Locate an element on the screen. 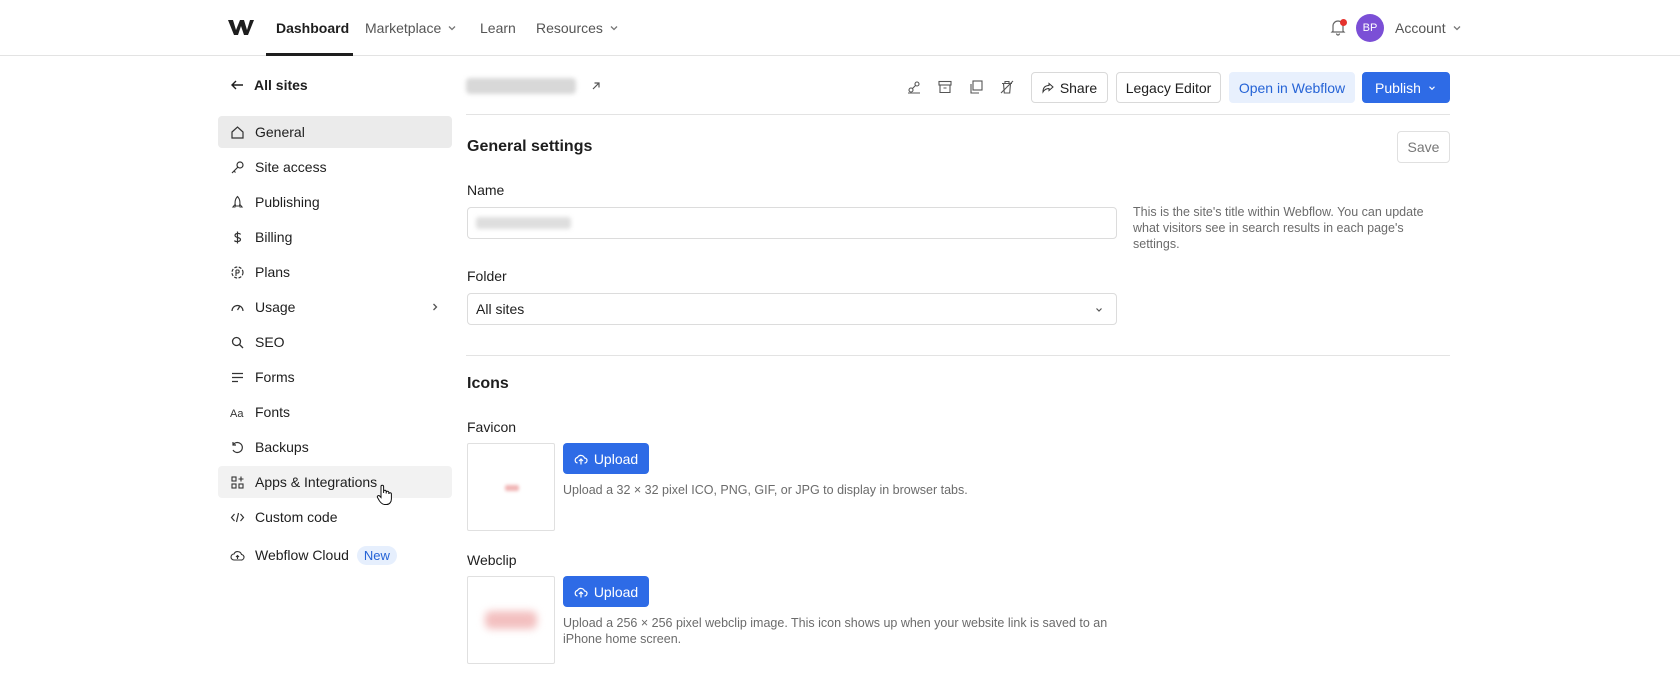 The image size is (1680, 678). legacy-editor-button: Legacy Editor is located at coordinates (1168, 87).